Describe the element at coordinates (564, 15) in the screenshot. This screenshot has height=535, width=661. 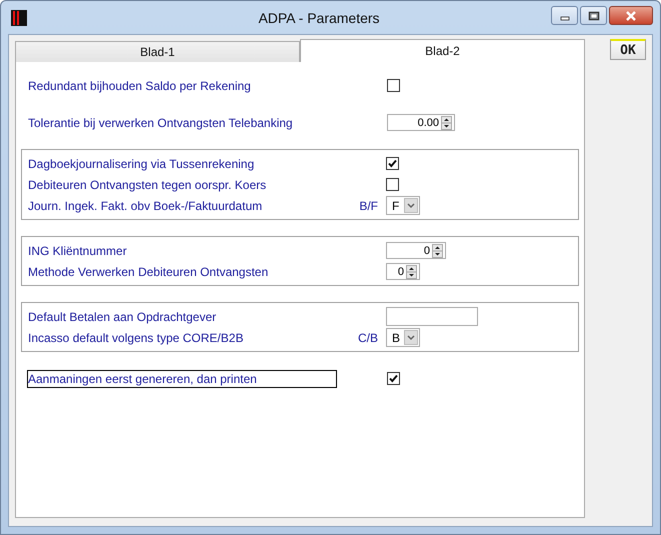
I see `minimize-button` at that location.